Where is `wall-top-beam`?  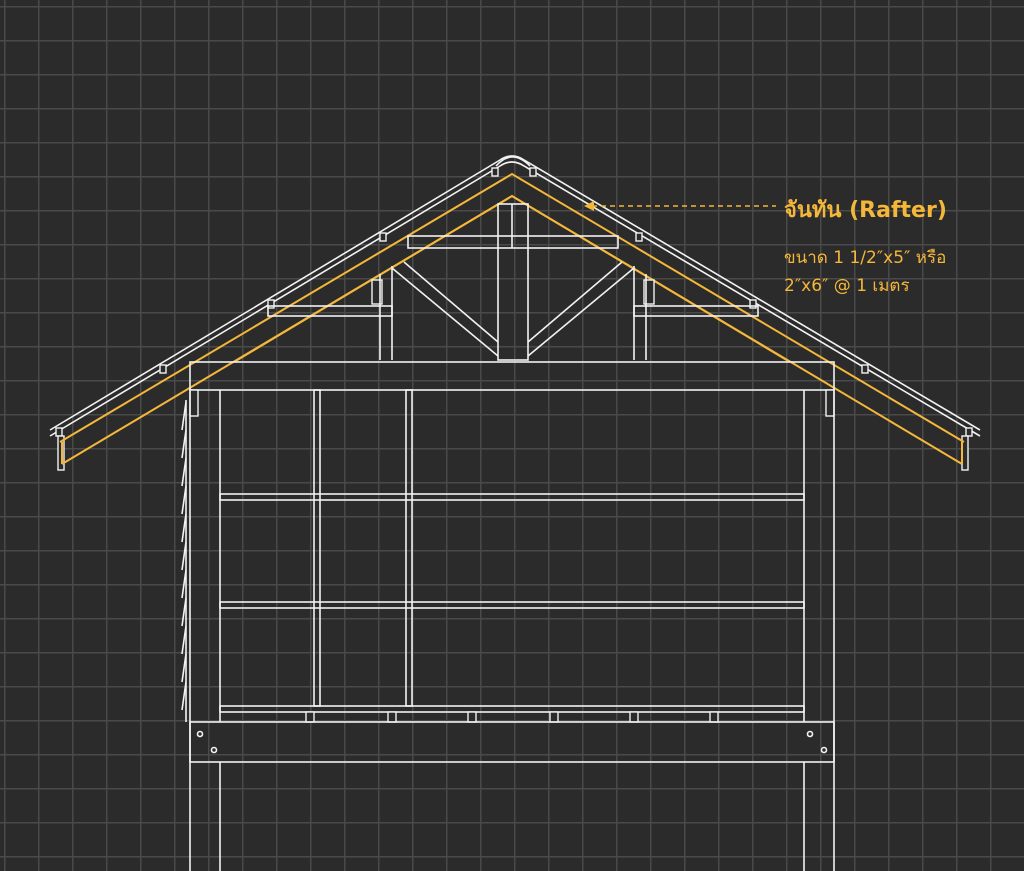
wall-top-beam is located at coordinates (512, 389).